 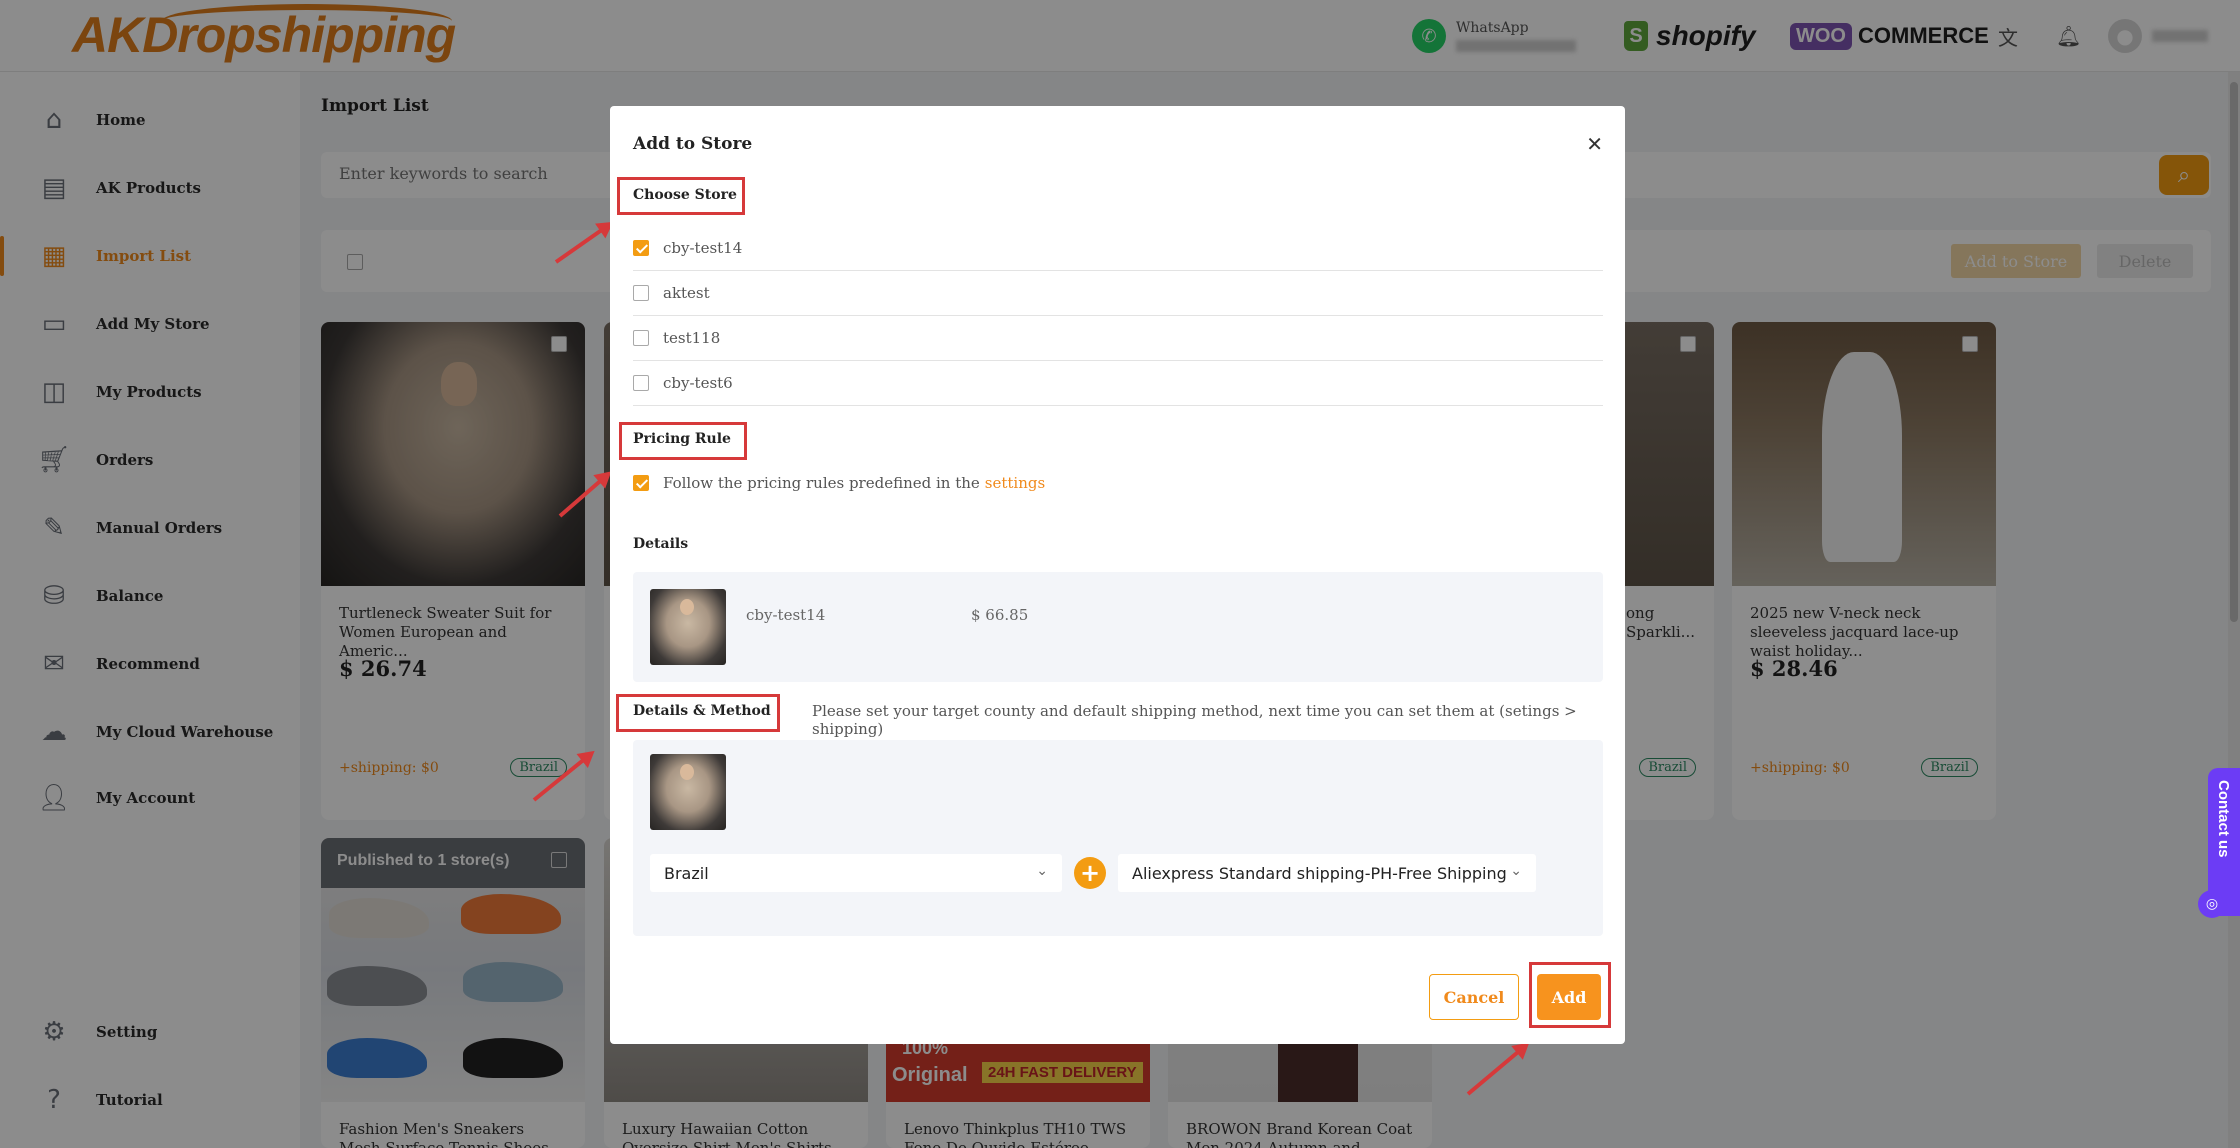 I want to click on detail-product-image, so click(x=688, y=627).